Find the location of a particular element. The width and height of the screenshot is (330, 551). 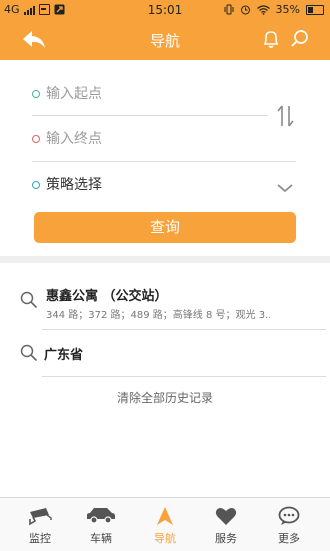

page-title: 导航 is located at coordinates (164, 41).